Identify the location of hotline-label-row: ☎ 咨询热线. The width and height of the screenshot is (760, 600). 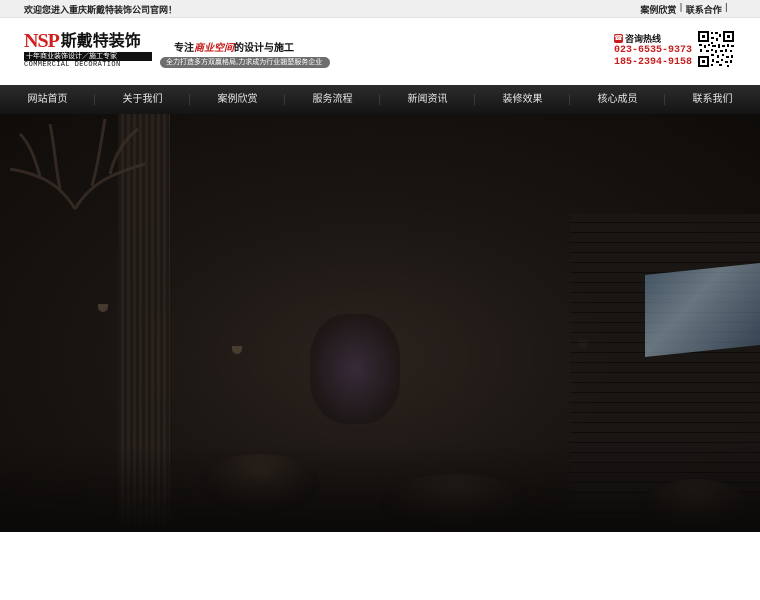
(653, 38).